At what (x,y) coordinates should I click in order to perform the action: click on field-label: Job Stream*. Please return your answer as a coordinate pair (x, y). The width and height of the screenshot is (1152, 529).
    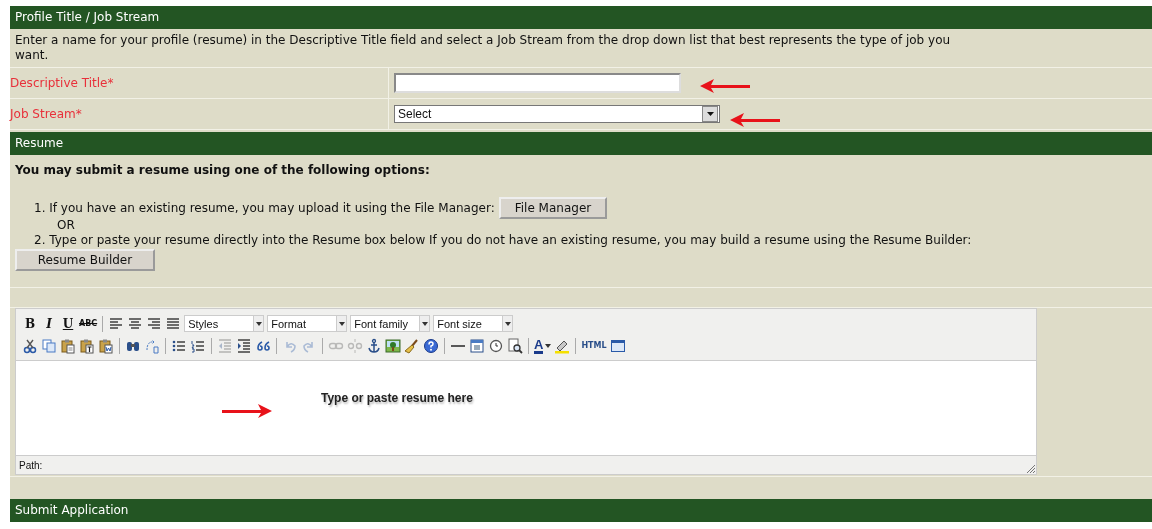
    Looking at the image, I should click on (46, 114).